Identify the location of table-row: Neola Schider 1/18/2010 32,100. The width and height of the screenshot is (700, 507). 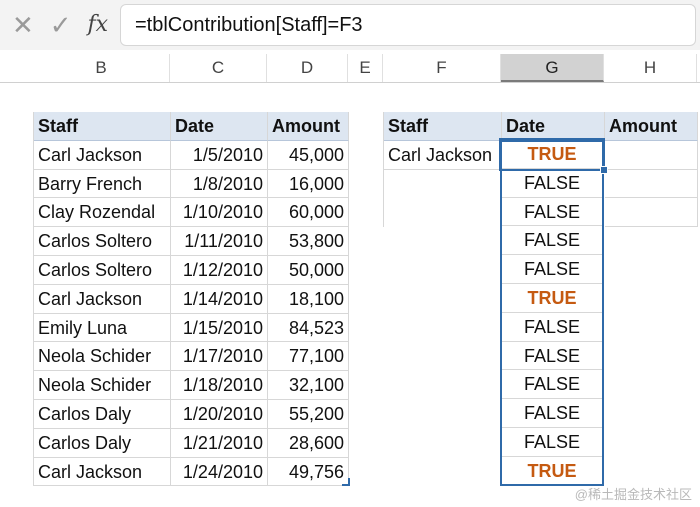
(191, 385).